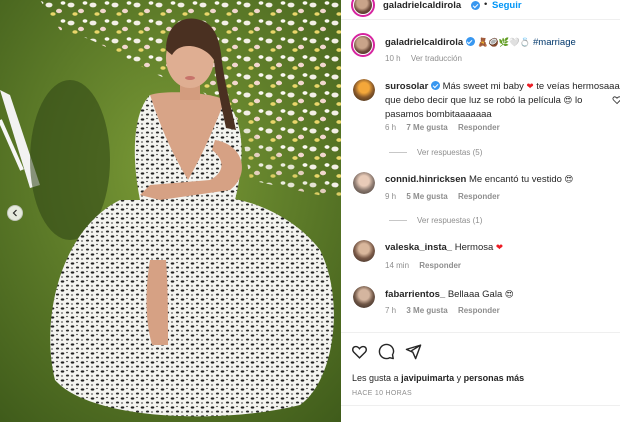  I want to click on comment-meta: 14 min Responder, so click(423, 265).